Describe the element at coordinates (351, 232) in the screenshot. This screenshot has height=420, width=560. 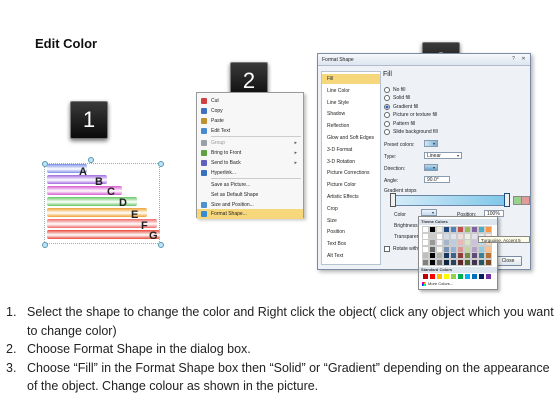
I see `category-position: Position` at that location.